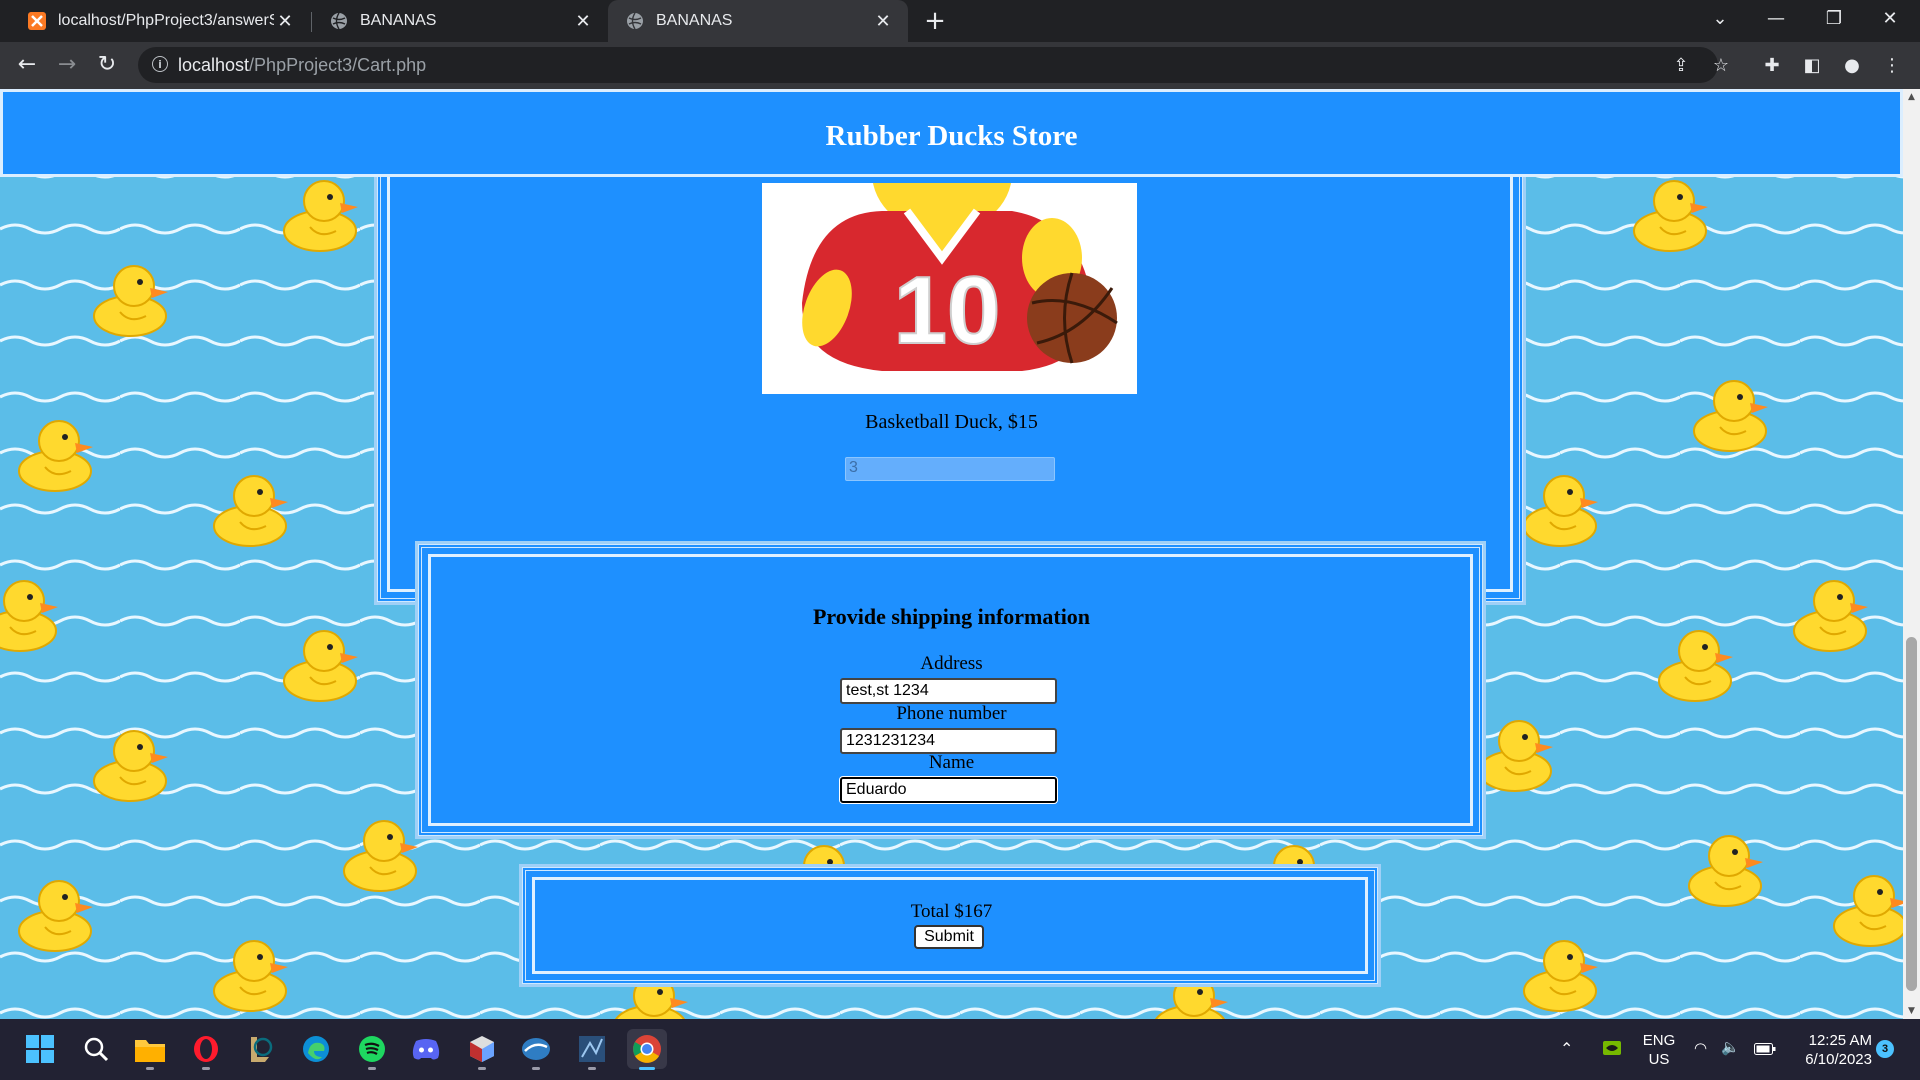  What do you see at coordinates (1838, 1059) in the screenshot?
I see `clock-date: 6/10/2023` at bounding box center [1838, 1059].